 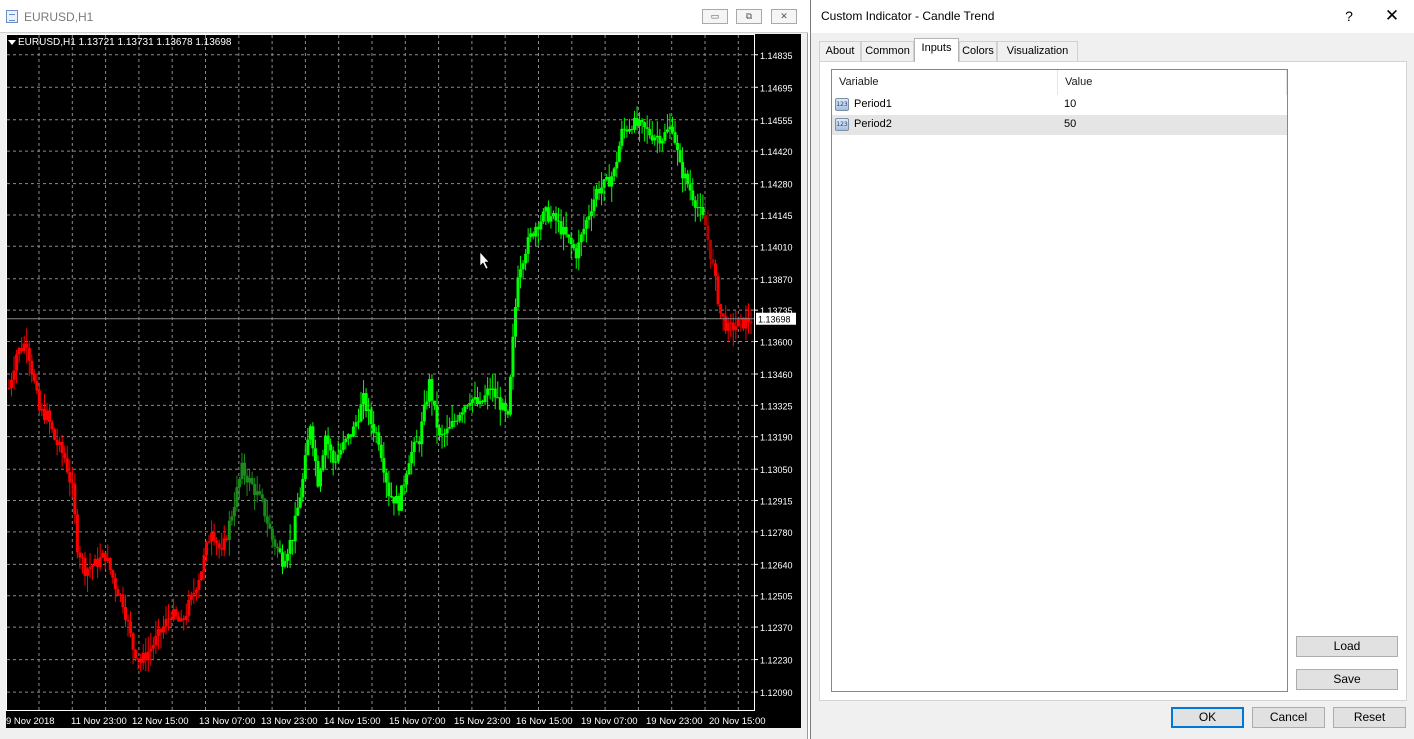 I want to click on y-tick-label: 1.14145, so click(x=776, y=216).